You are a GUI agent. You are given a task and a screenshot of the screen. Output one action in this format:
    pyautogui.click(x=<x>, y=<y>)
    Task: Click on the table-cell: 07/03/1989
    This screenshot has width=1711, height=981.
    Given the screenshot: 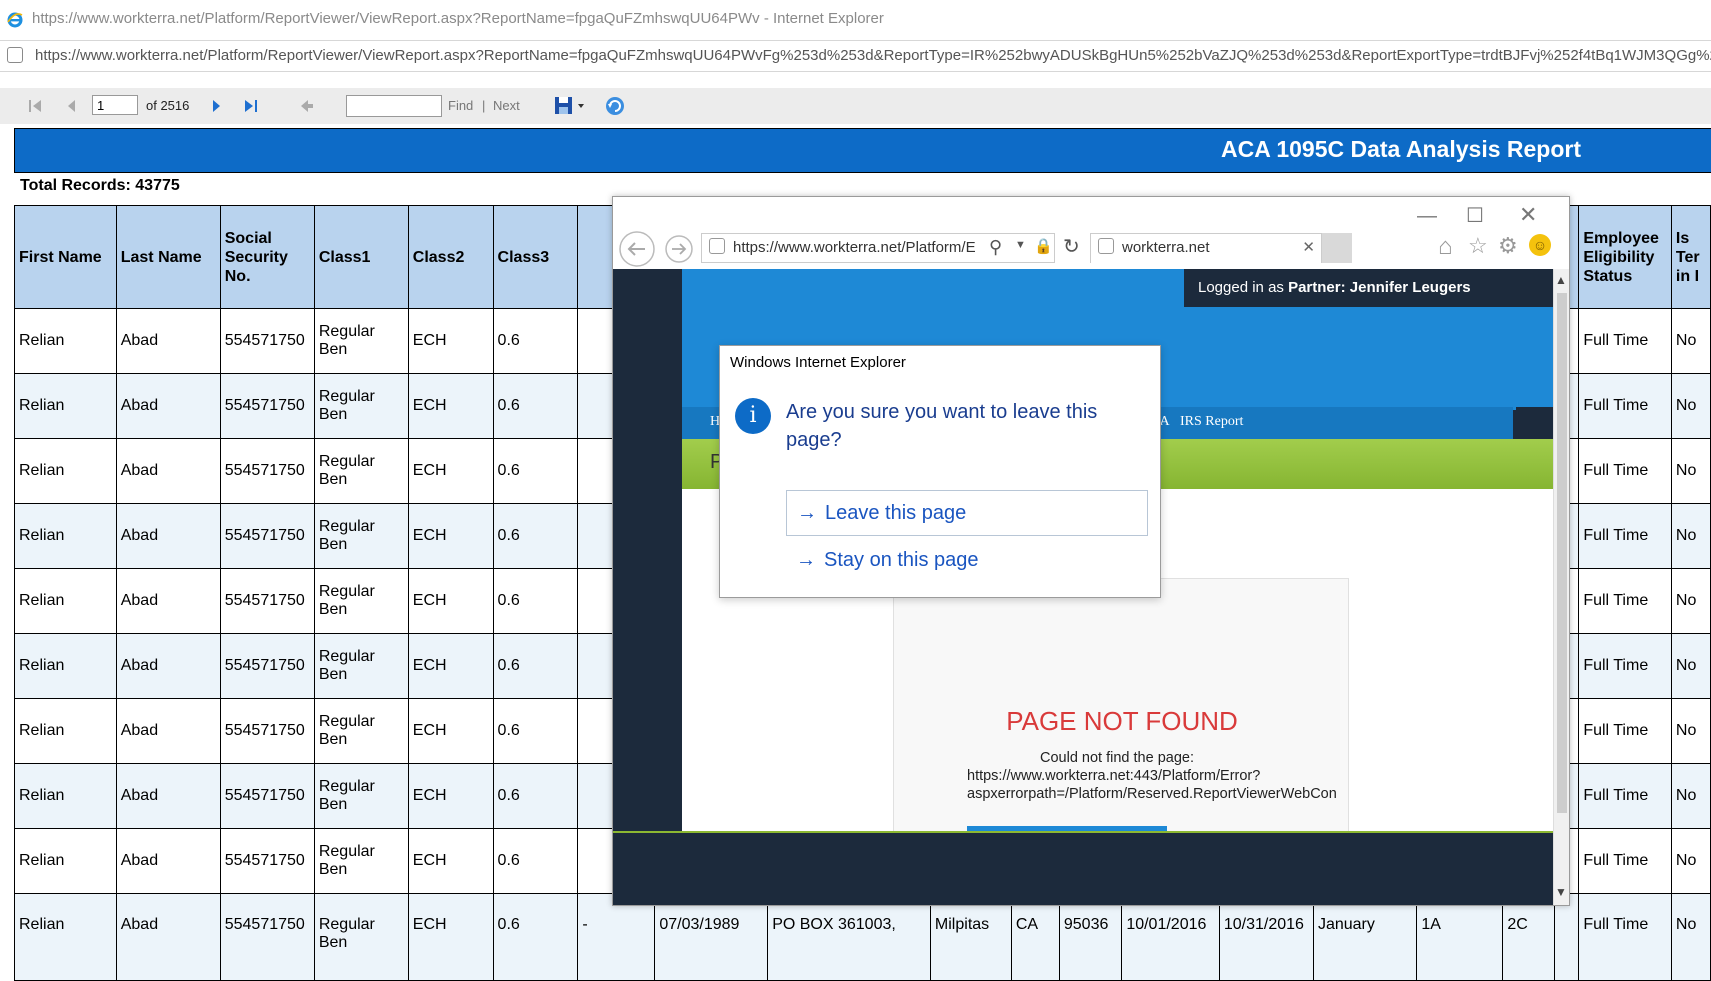 What is the action you would take?
    pyautogui.click(x=711, y=937)
    